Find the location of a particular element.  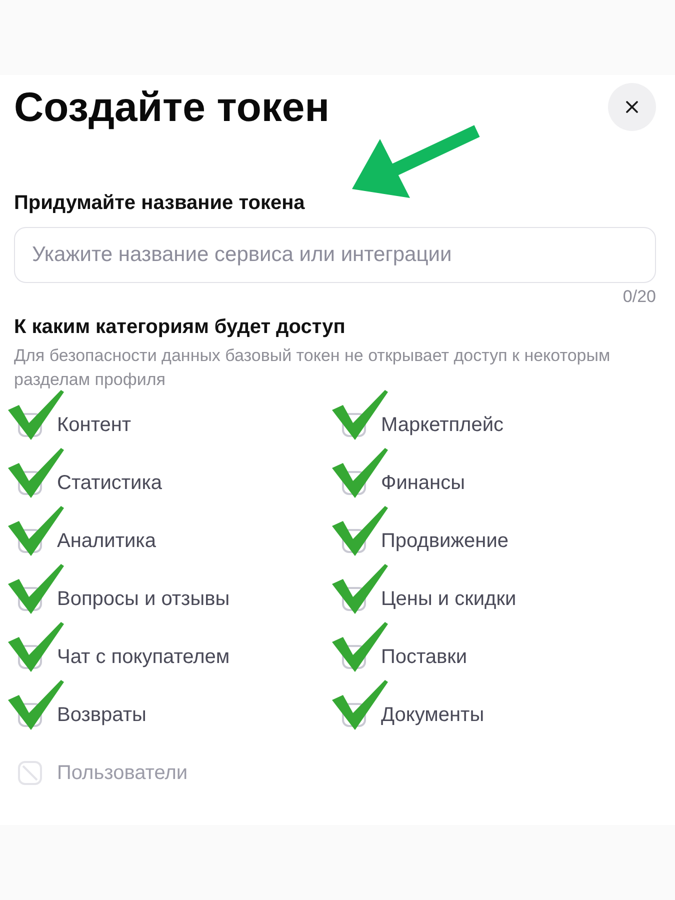

token-name-input: Укажите название сервиса или интеграции is located at coordinates (335, 255).